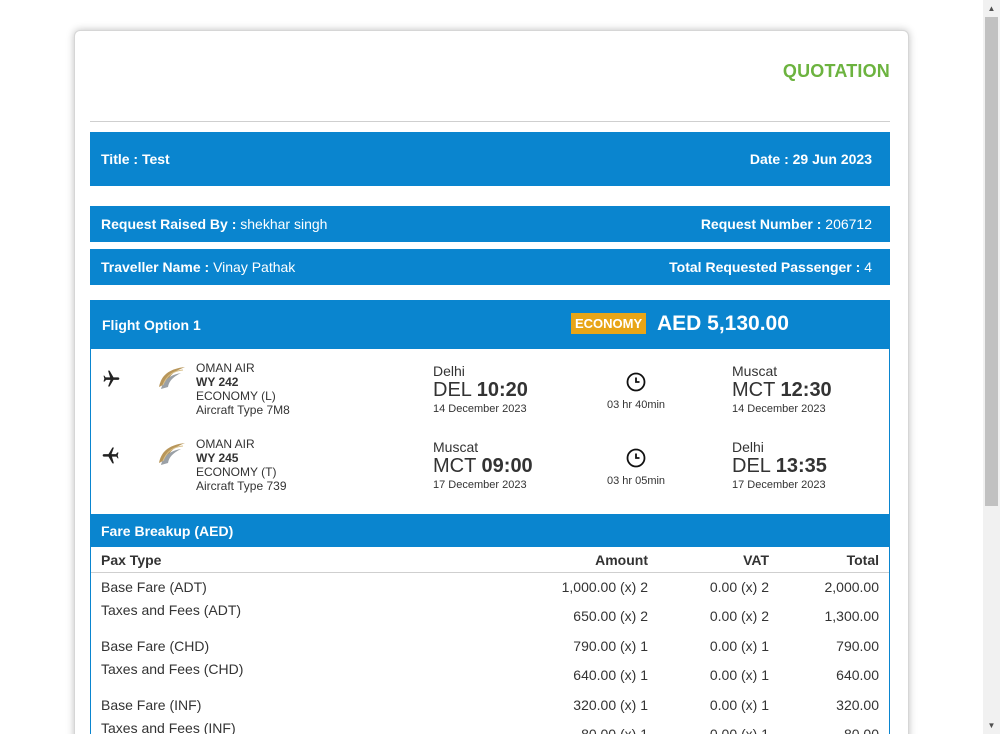  Describe the element at coordinates (490, 121) in the screenshot. I see `header-divider` at that location.